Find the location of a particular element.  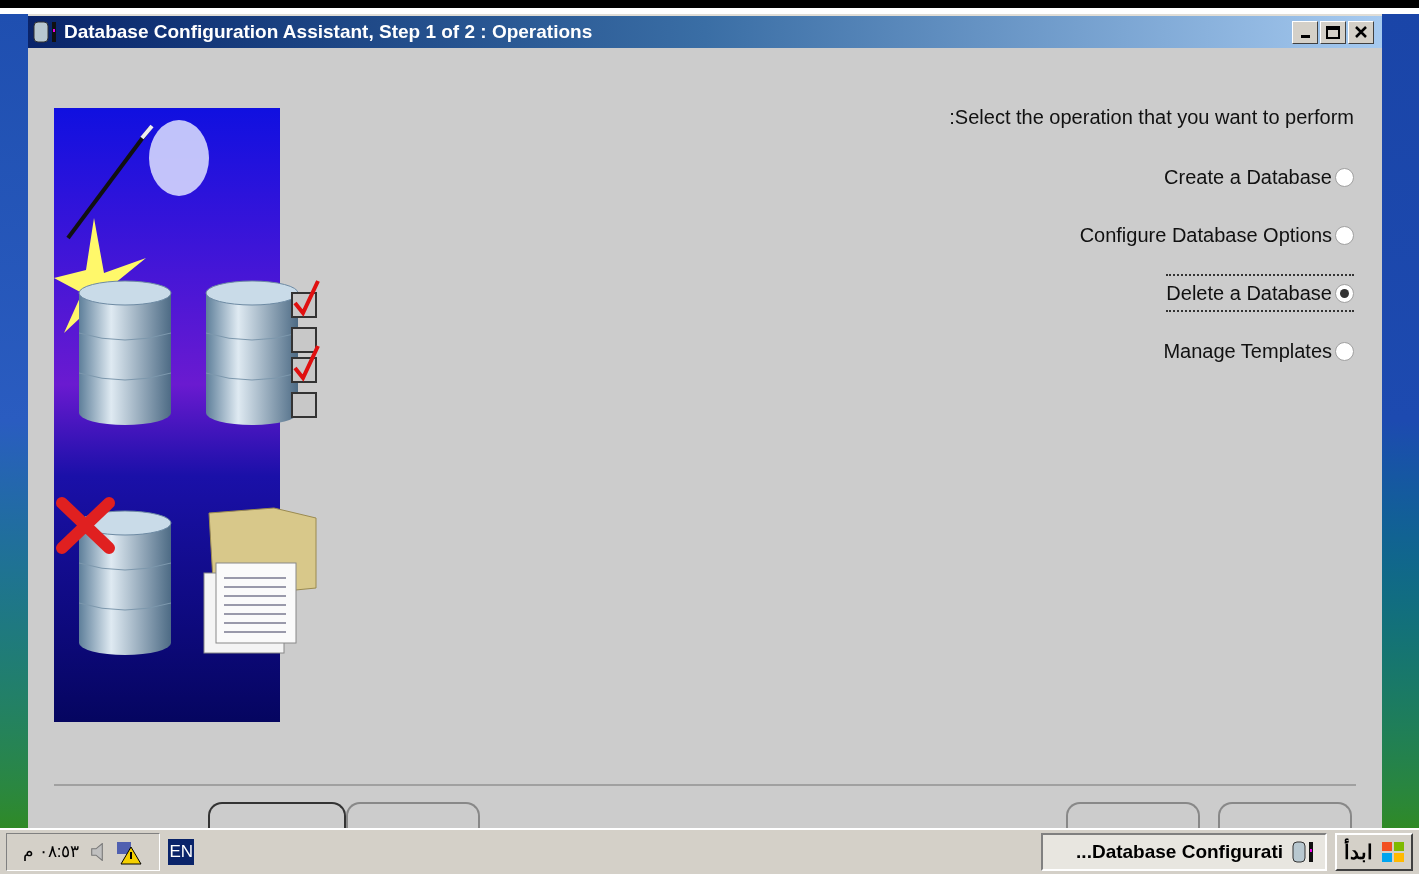

taskbar-window-button: ...Database Configurati is located at coordinates (1184, 852).